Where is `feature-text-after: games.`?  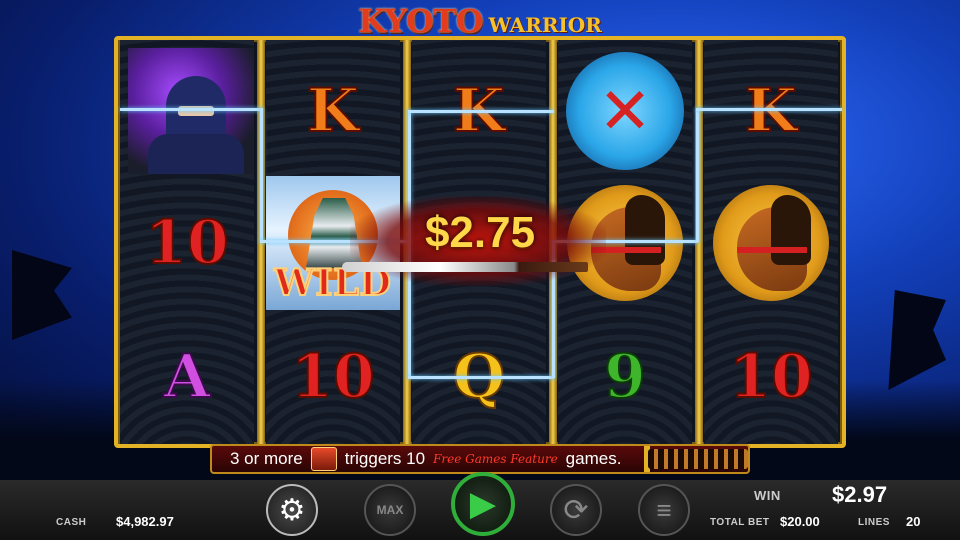 feature-text-after: games. is located at coordinates (593, 458).